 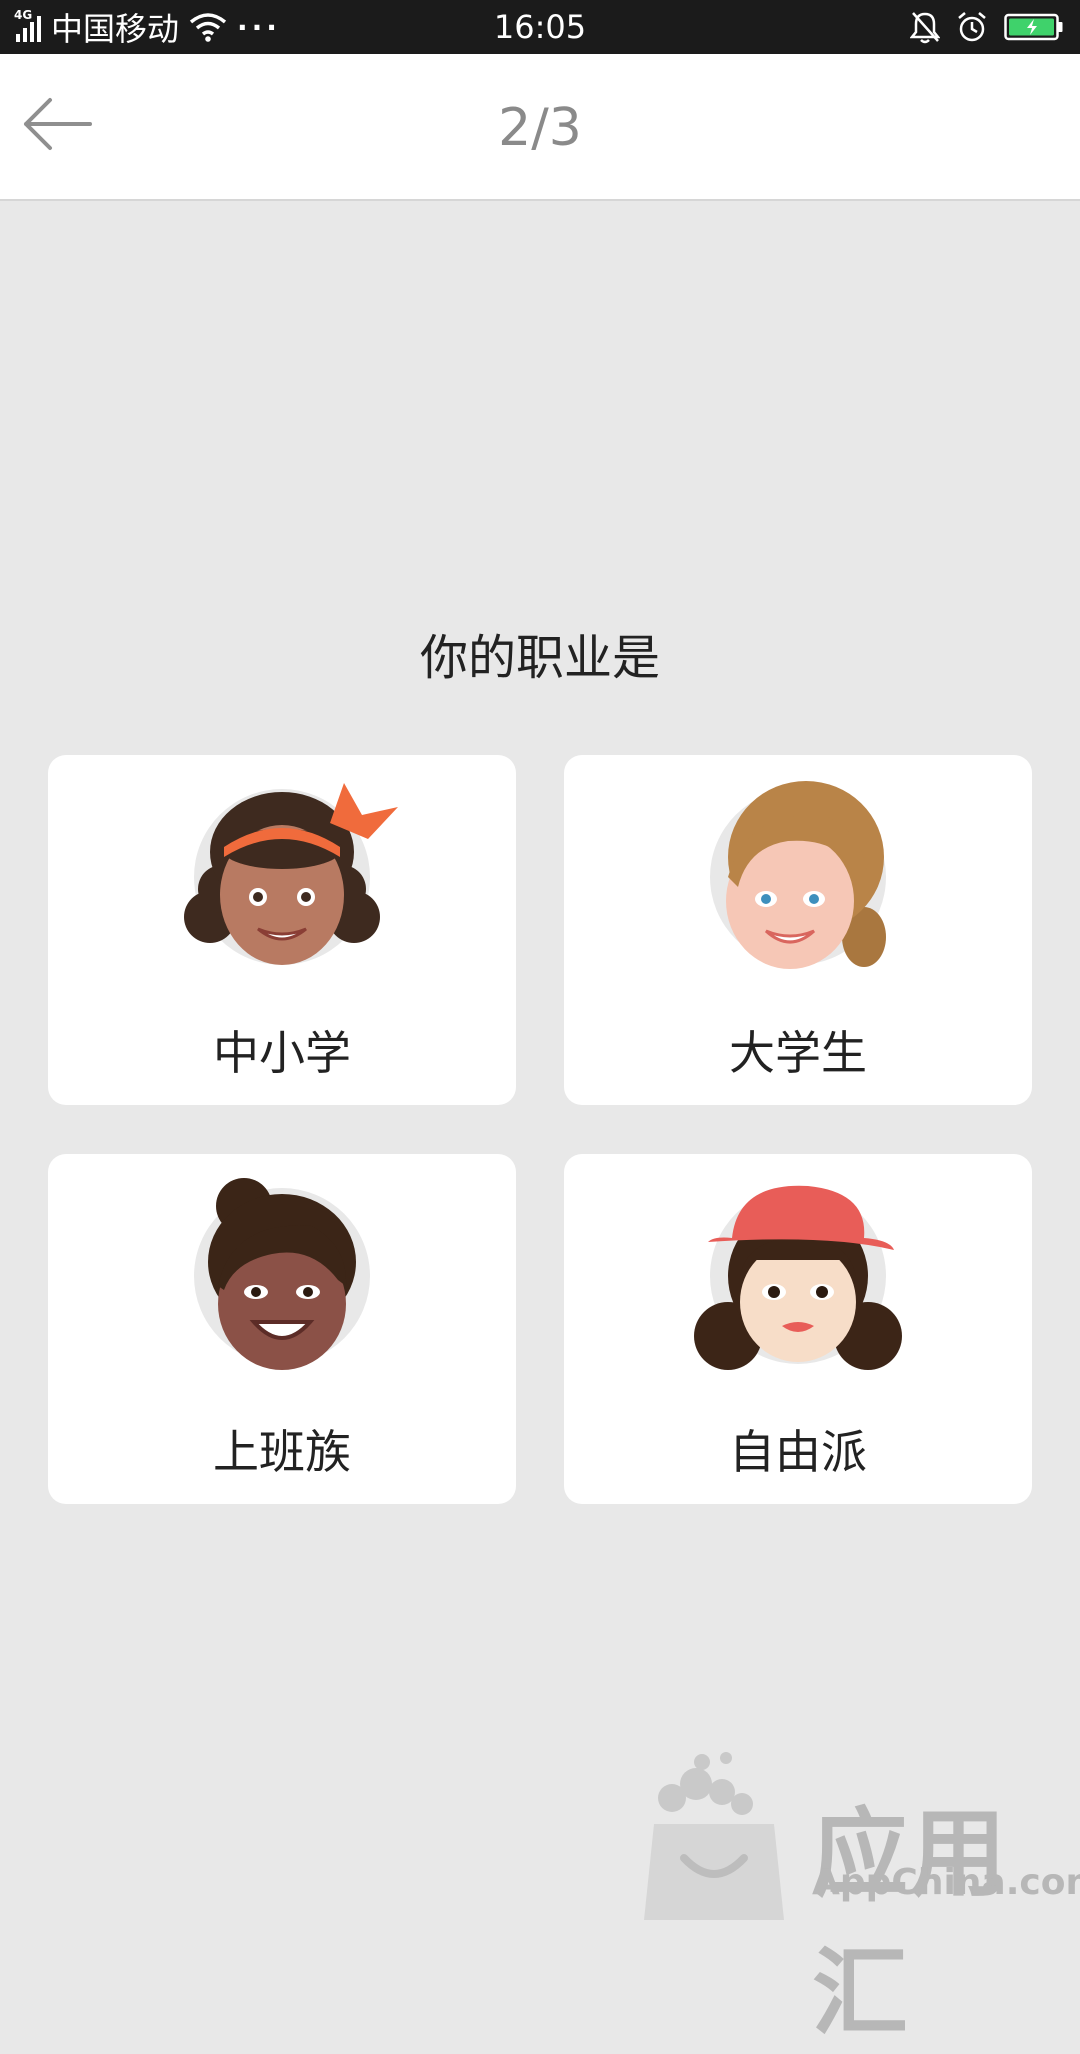 What do you see at coordinates (946, 1882) in the screenshot?
I see `watermark-brand-en: AppChina.com` at bounding box center [946, 1882].